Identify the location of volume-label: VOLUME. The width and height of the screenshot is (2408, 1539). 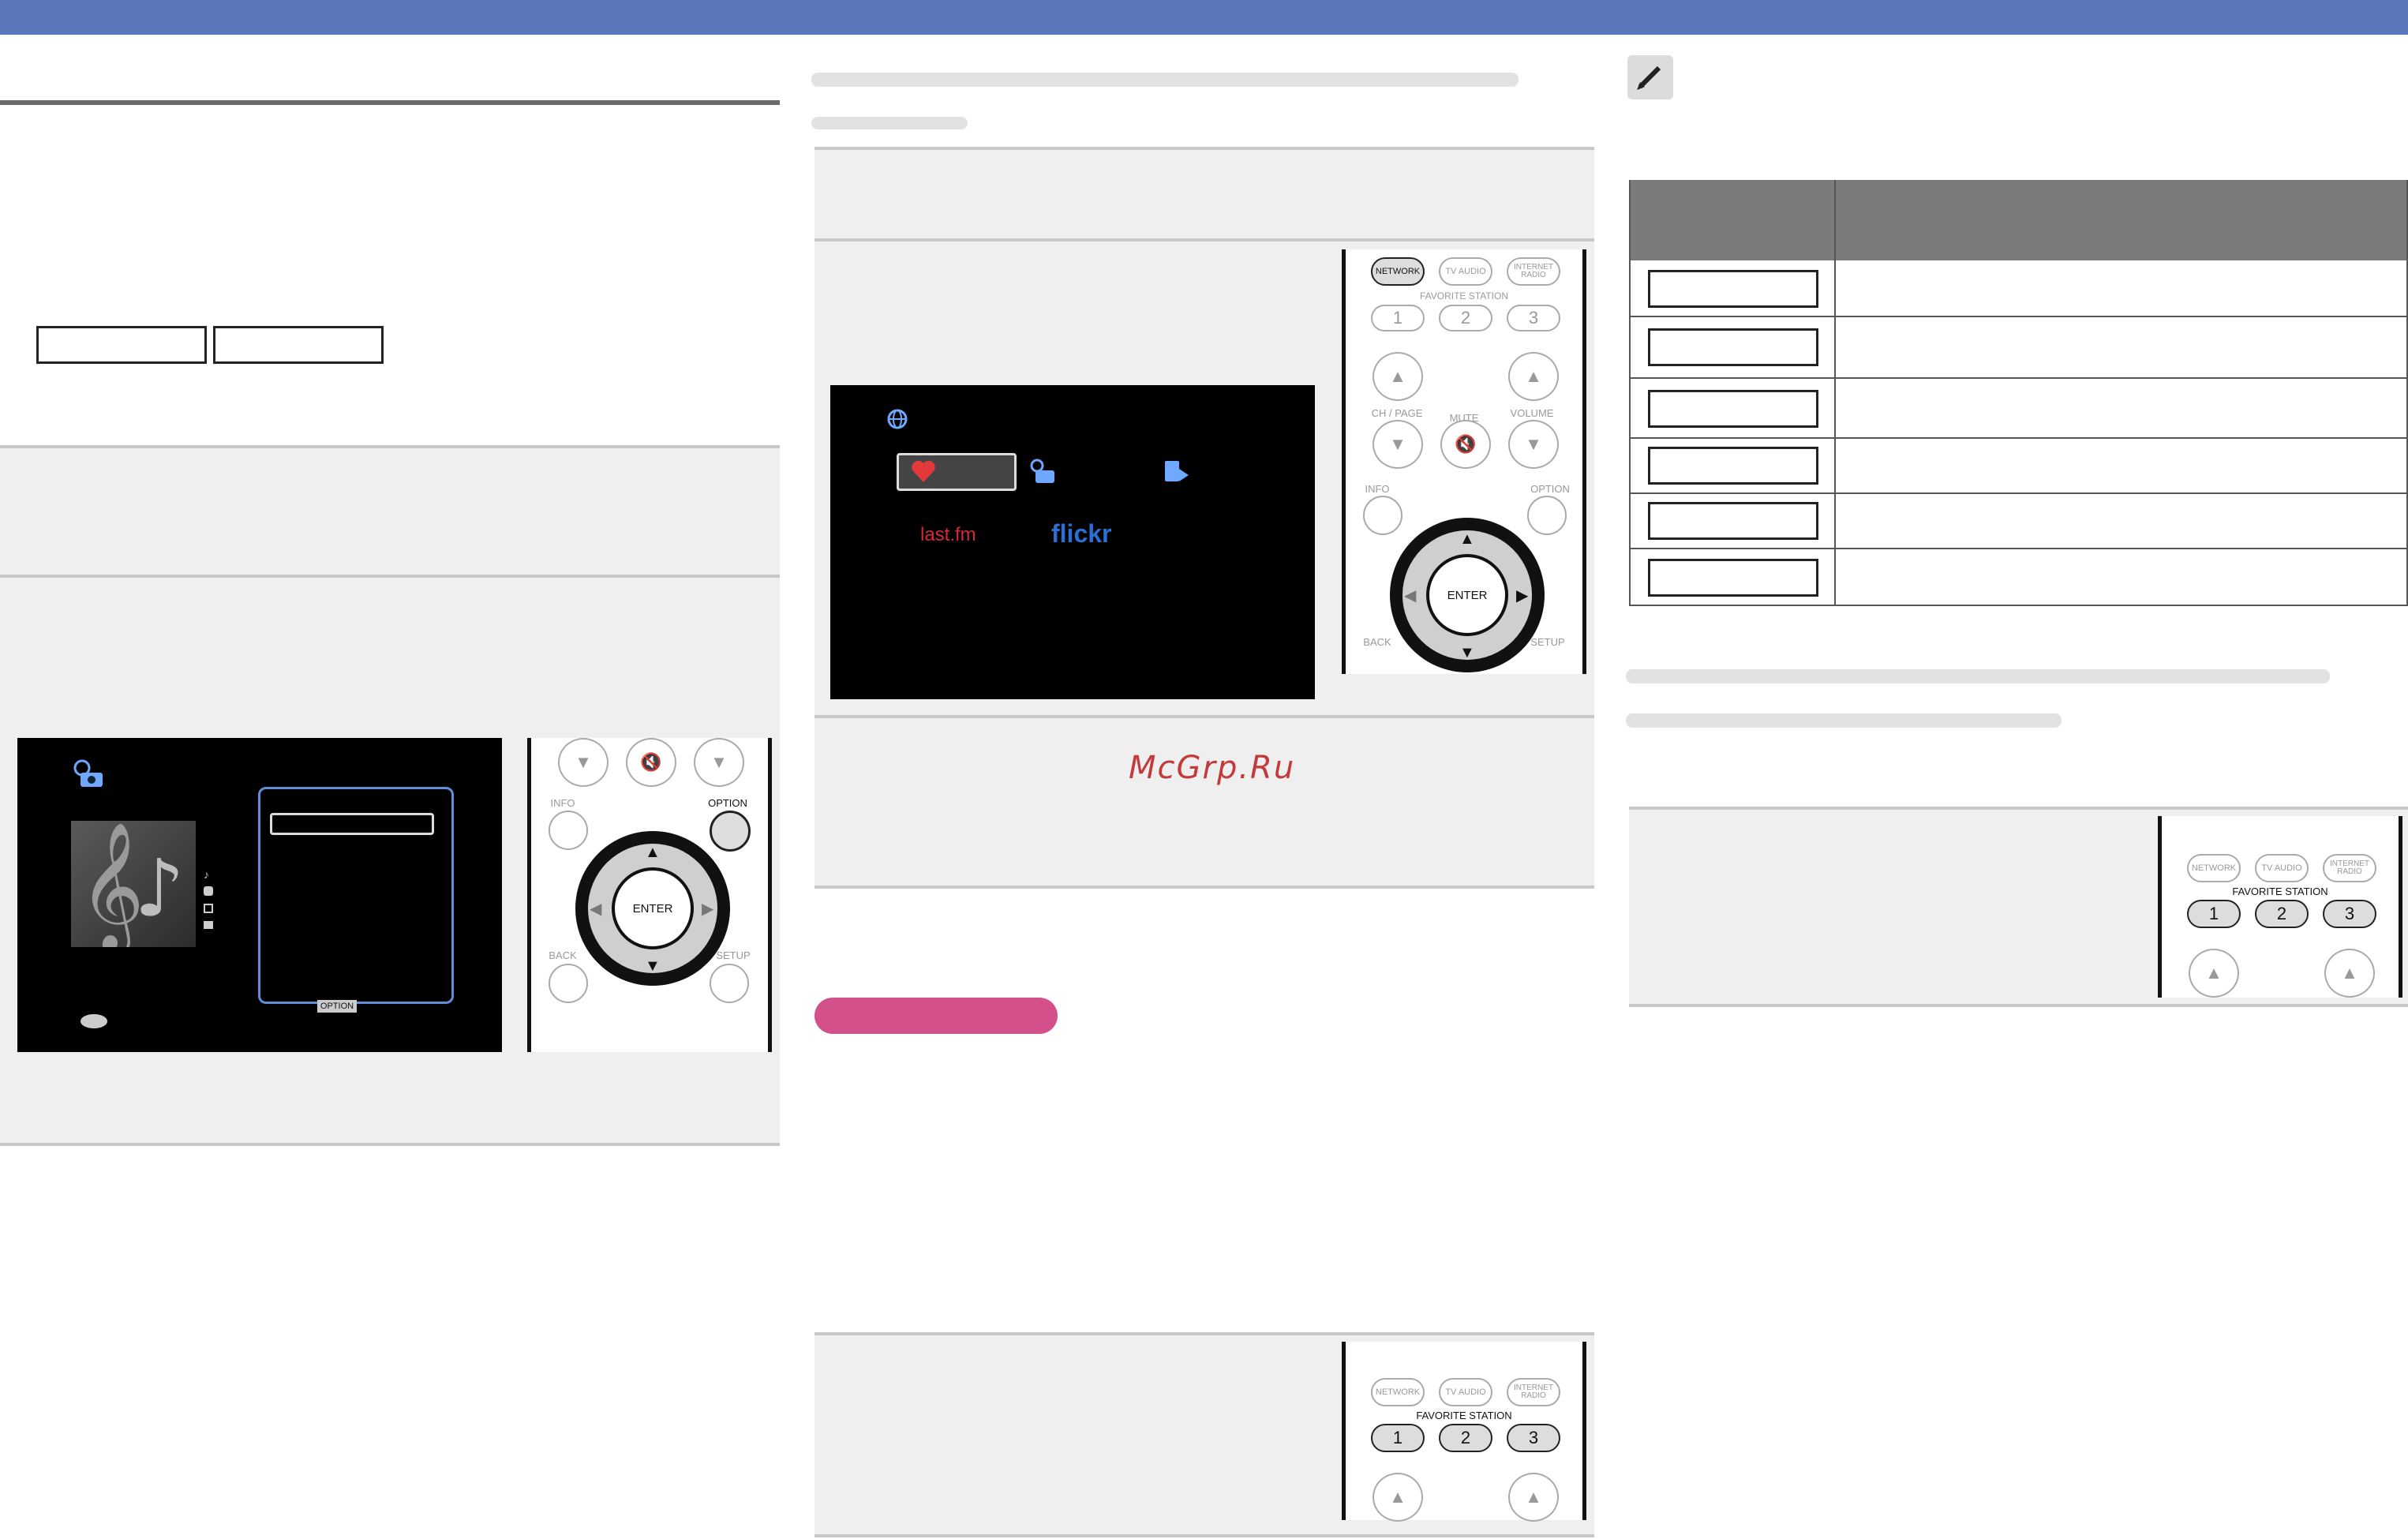
(1532, 413).